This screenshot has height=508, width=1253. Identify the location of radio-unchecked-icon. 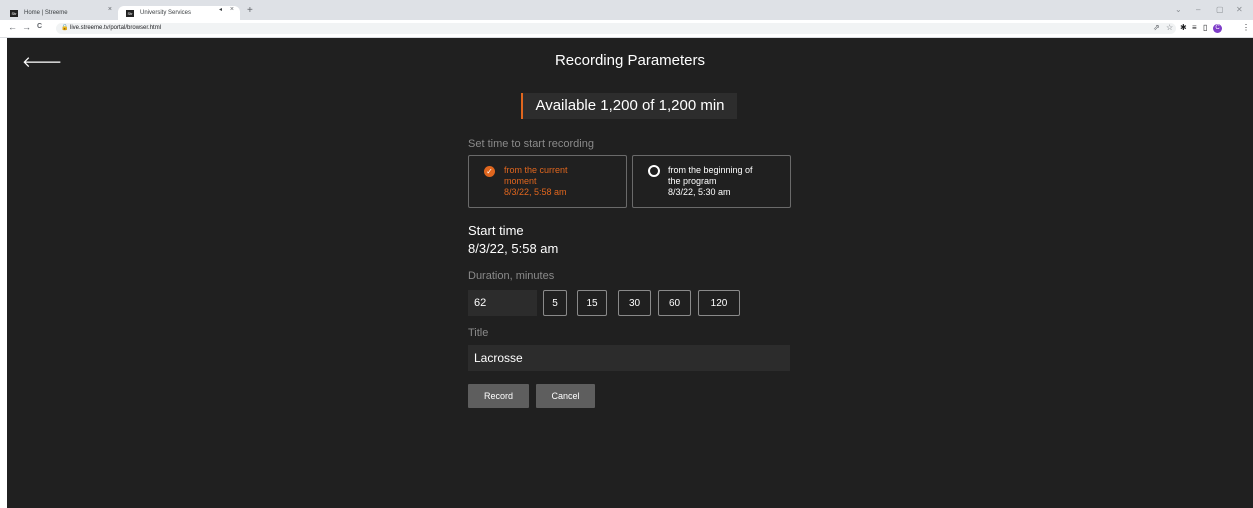
(654, 171).